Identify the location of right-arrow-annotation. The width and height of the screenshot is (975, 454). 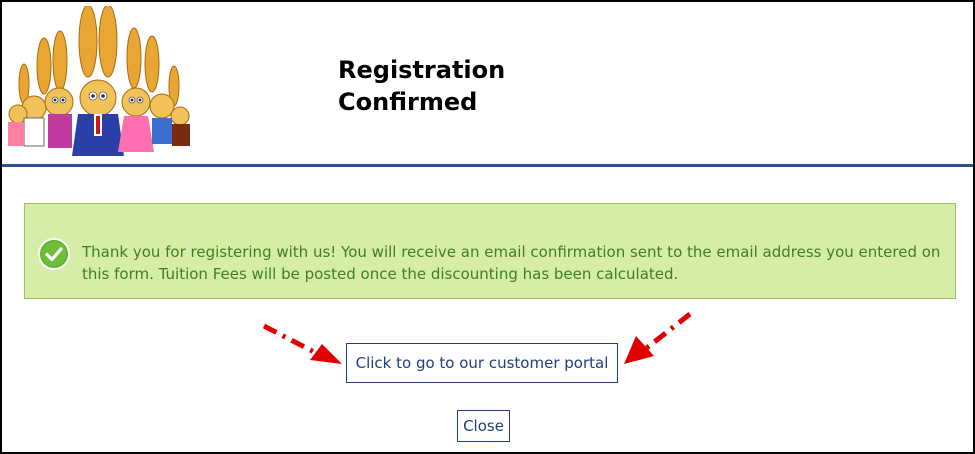
(658, 338).